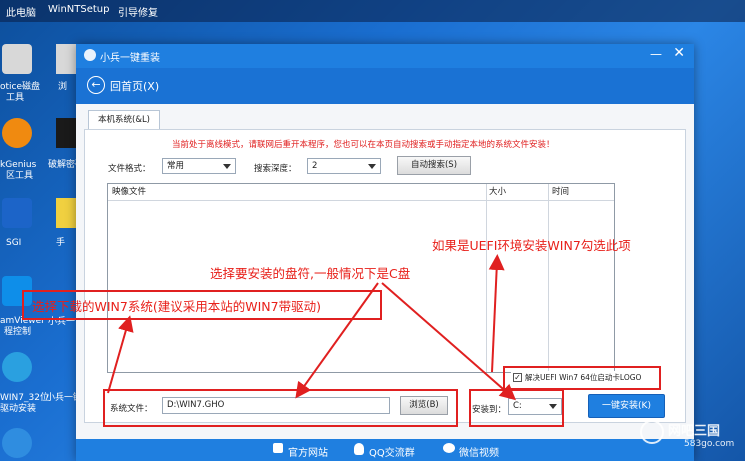 This screenshot has width=745, height=461. I want to click on arrow-uefi, so click(496, 313).